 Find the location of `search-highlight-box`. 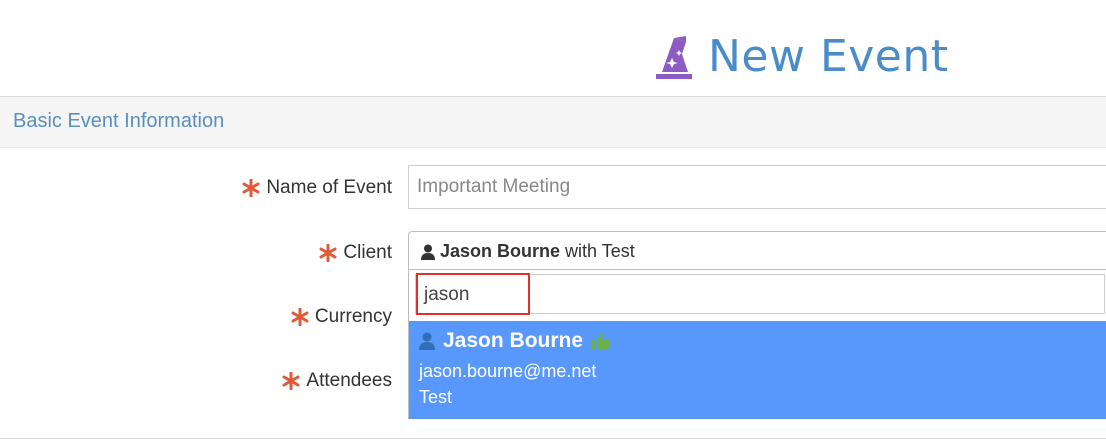

search-highlight-box is located at coordinates (473, 294).